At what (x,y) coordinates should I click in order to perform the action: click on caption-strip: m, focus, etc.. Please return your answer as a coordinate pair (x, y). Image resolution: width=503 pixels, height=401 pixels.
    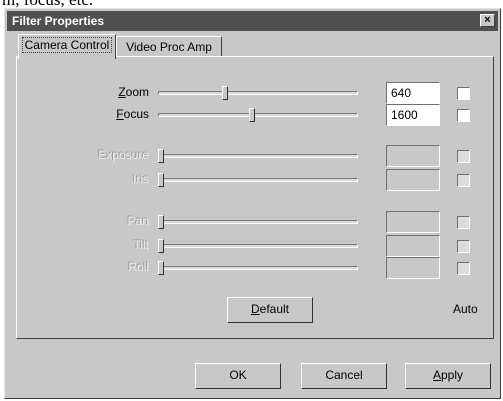
    Looking at the image, I should click on (251, 4).